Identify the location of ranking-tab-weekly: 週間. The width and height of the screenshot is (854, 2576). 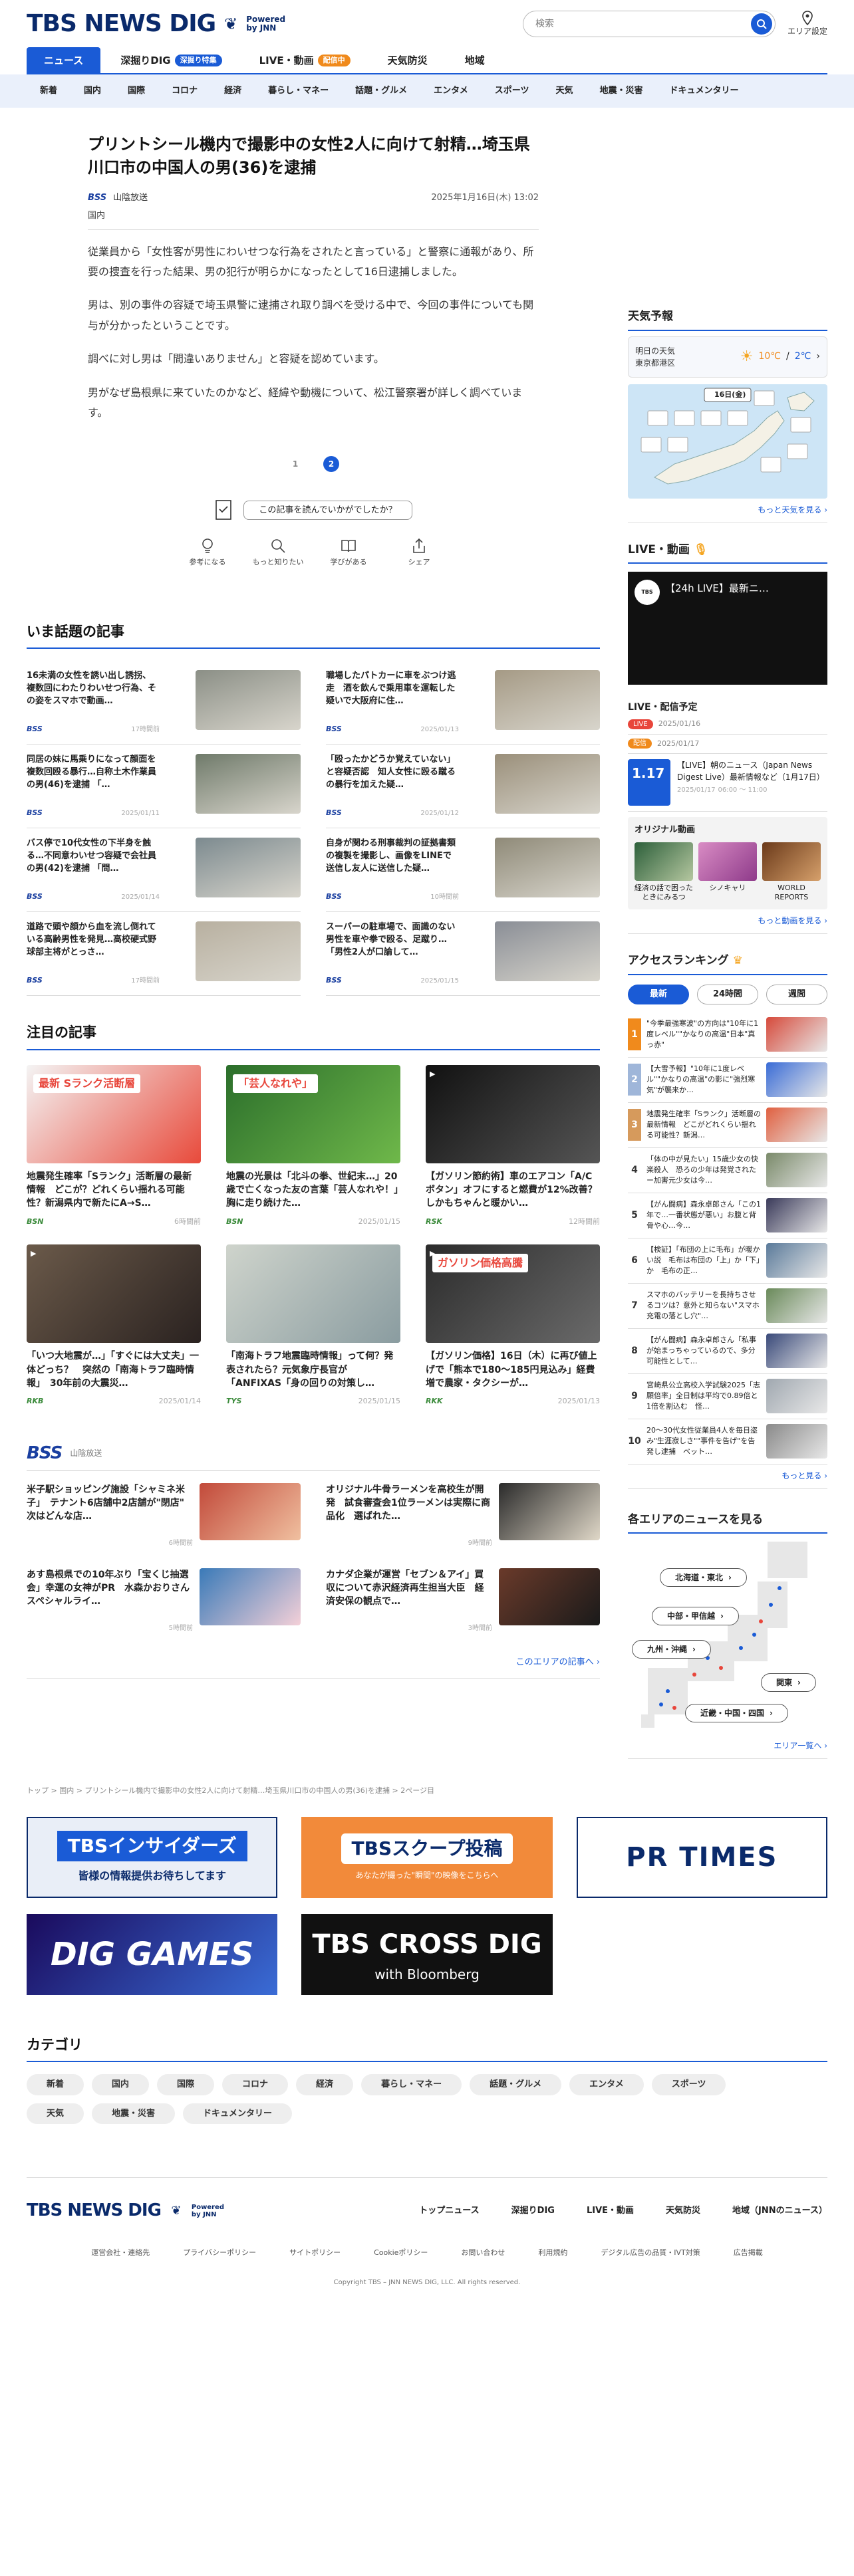
(796, 994).